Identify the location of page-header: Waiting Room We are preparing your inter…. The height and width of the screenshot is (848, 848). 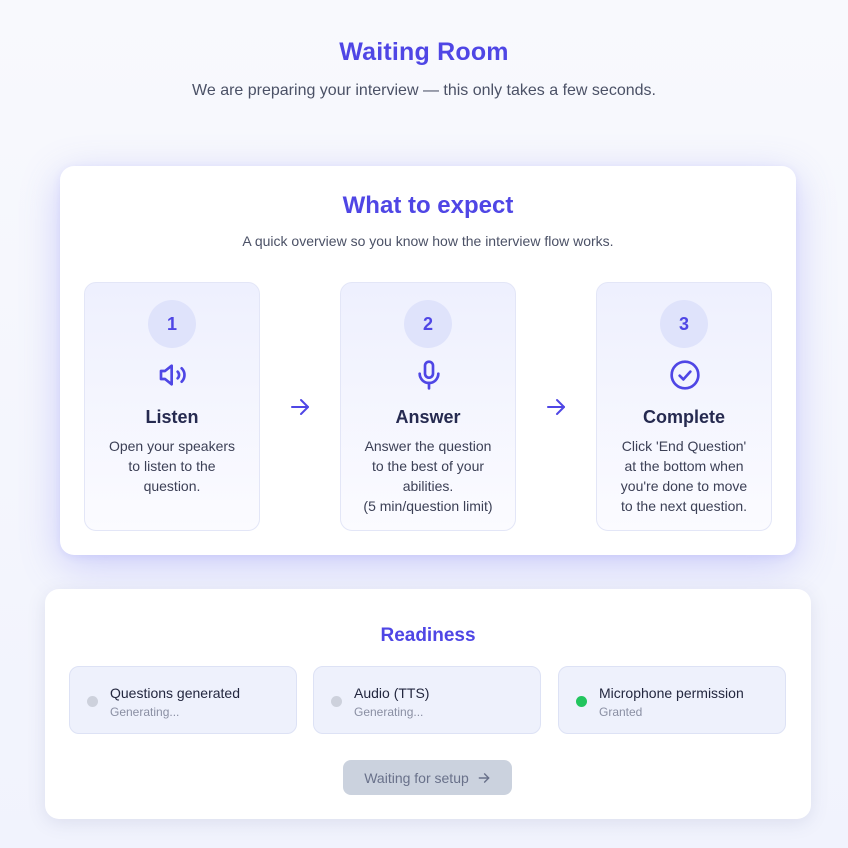
(424, 69).